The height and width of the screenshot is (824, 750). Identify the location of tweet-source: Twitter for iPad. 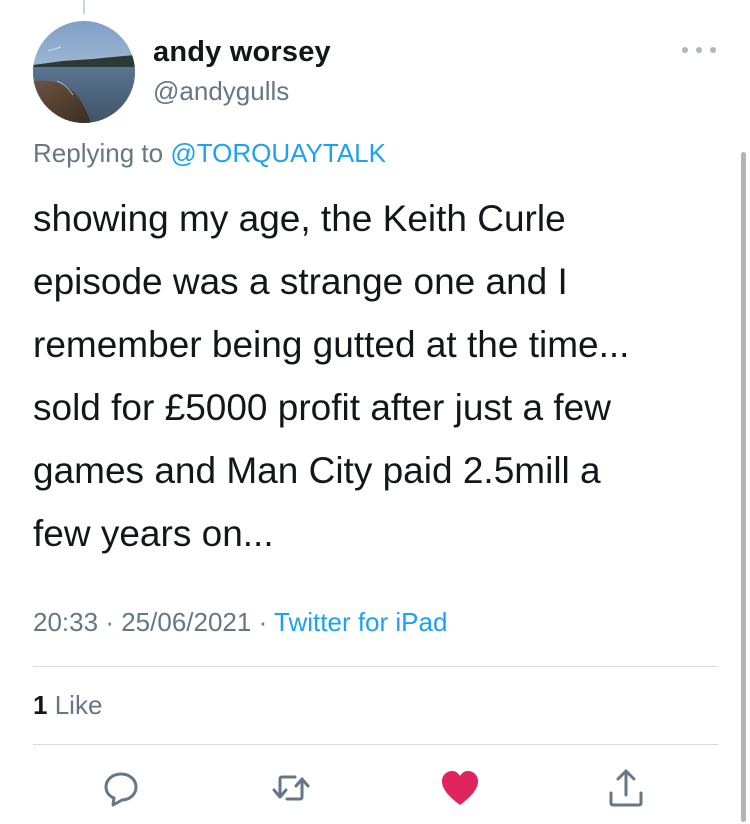
(360, 622).